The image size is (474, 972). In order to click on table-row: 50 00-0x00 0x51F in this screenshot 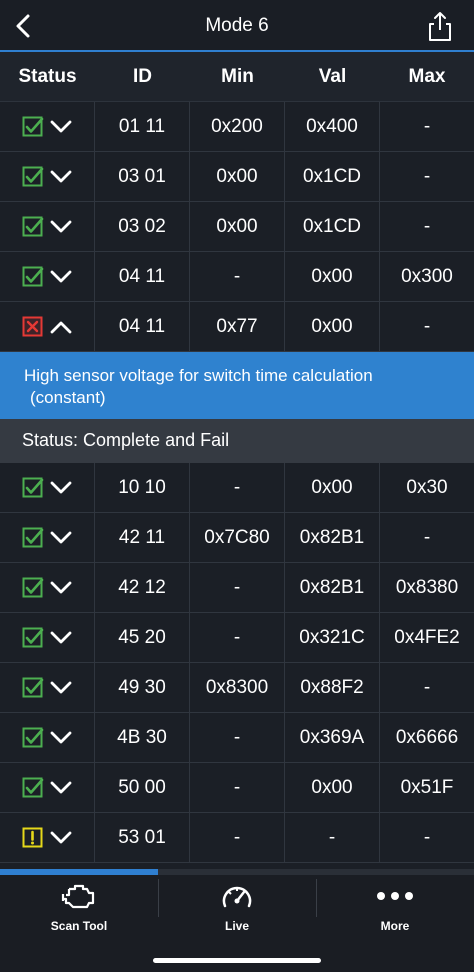, I will do `click(237, 788)`.